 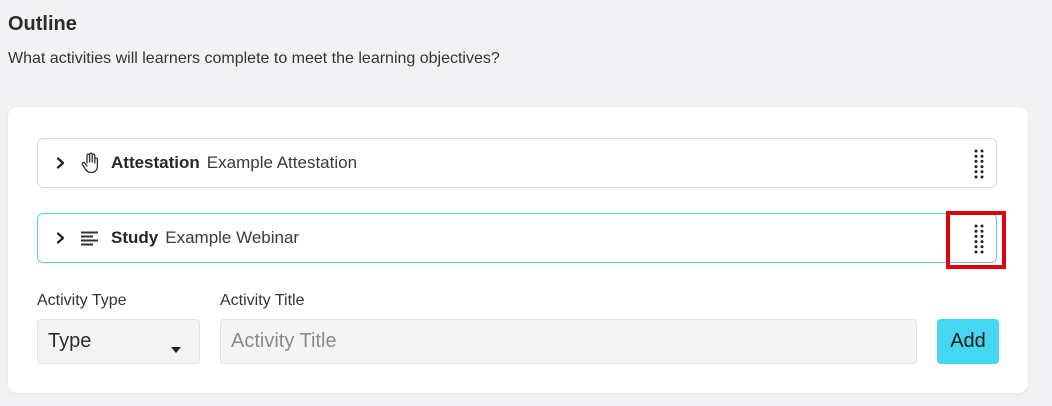 I want to click on highlight-box, so click(x=976, y=240).